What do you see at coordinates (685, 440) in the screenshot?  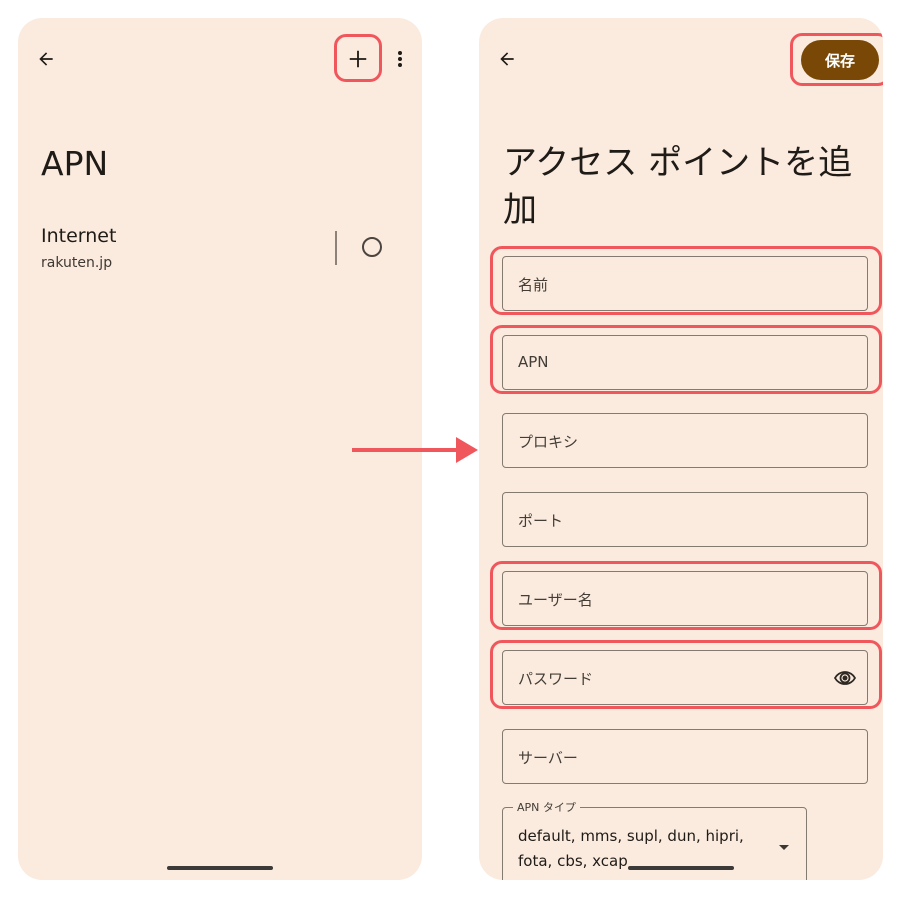 I see `proxy-field: プロキシ` at bounding box center [685, 440].